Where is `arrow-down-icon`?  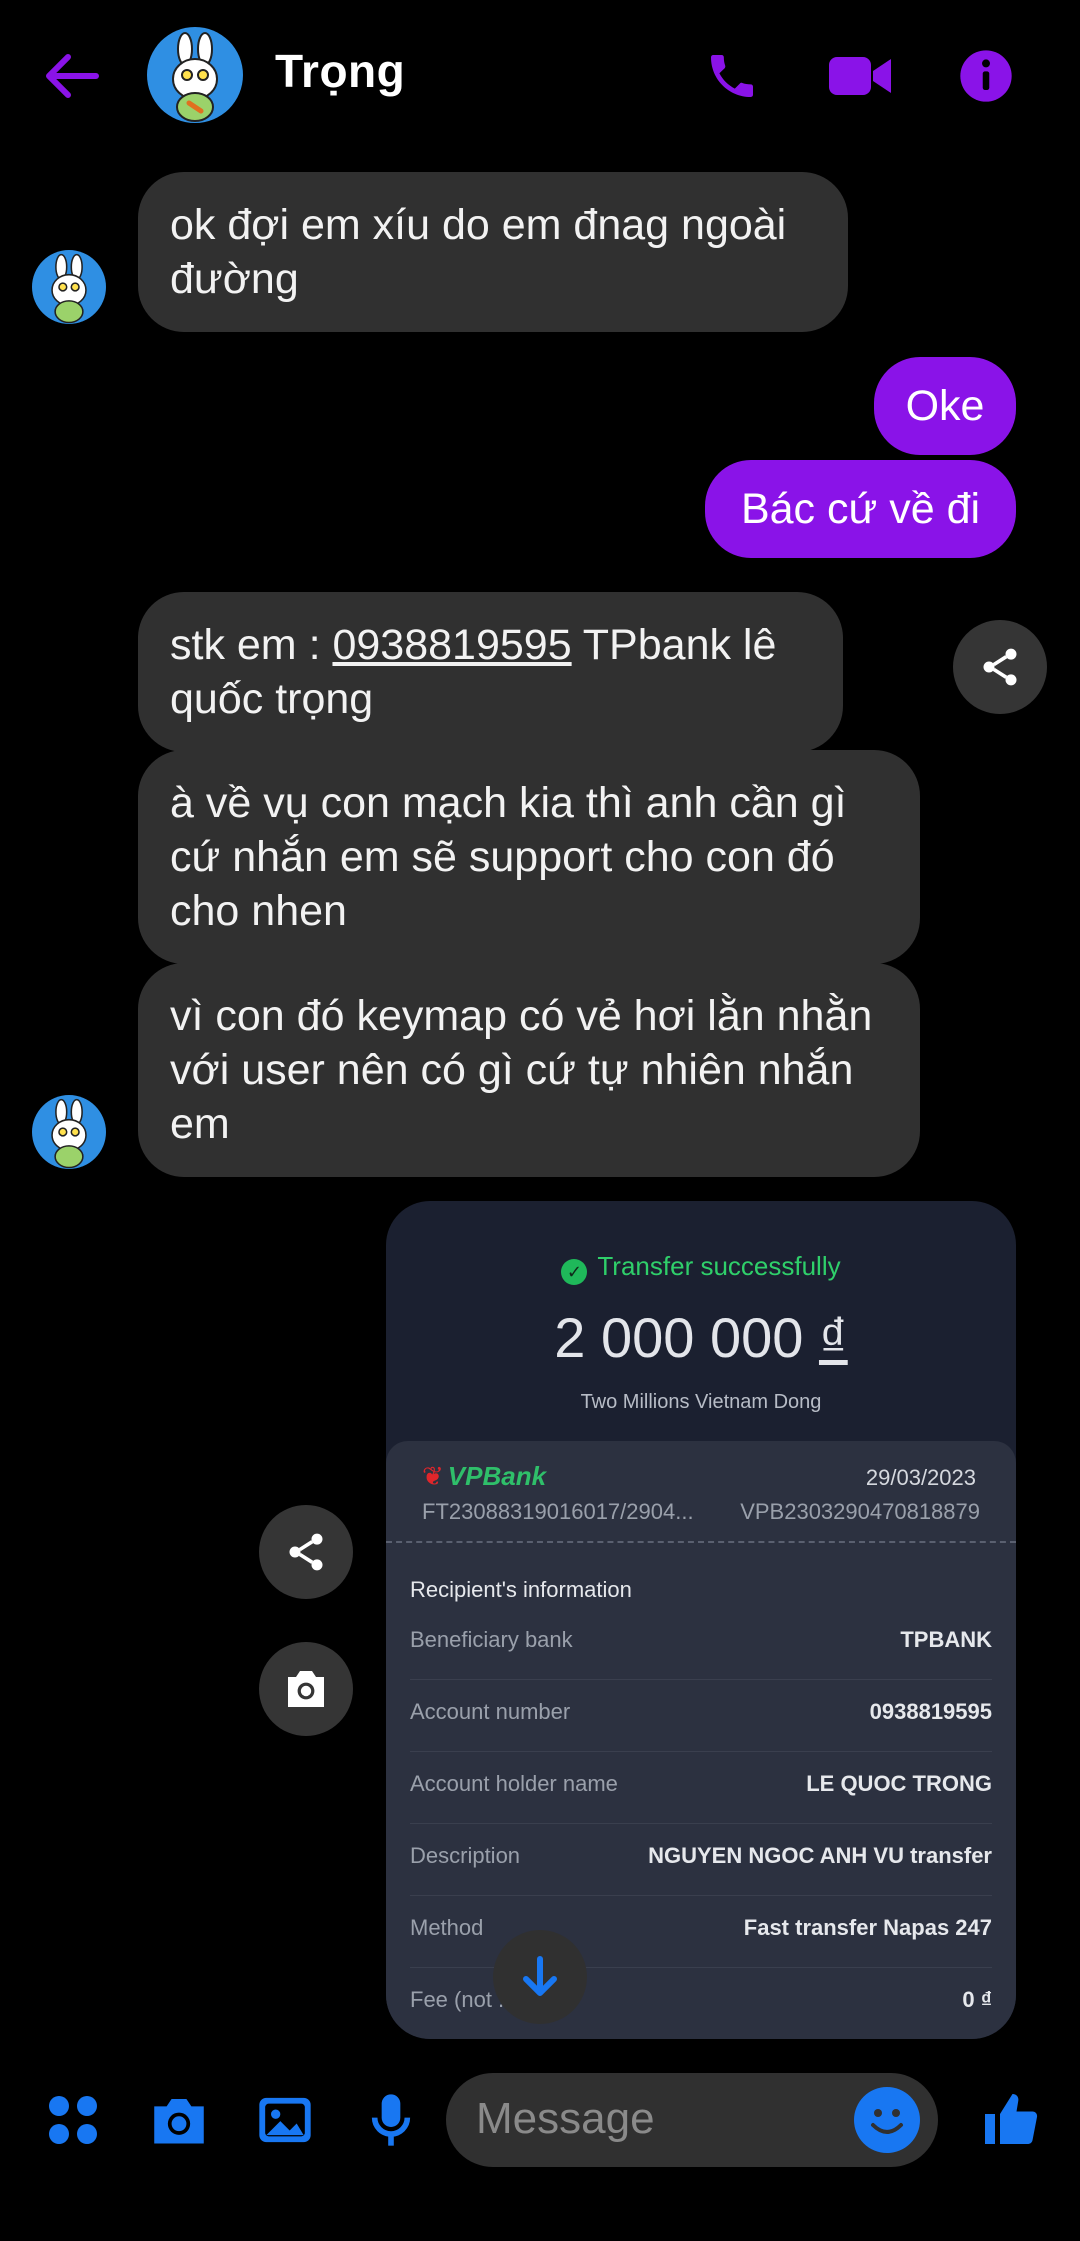 arrow-down-icon is located at coordinates (540, 1976).